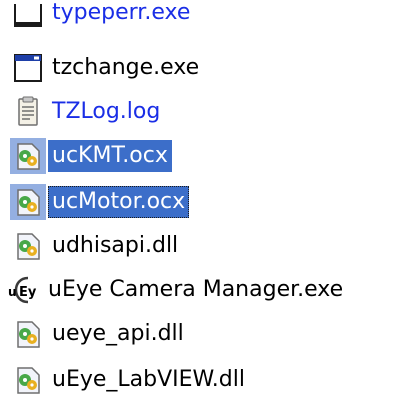  I want to click on file-name: tzchange.exe, so click(126, 67).